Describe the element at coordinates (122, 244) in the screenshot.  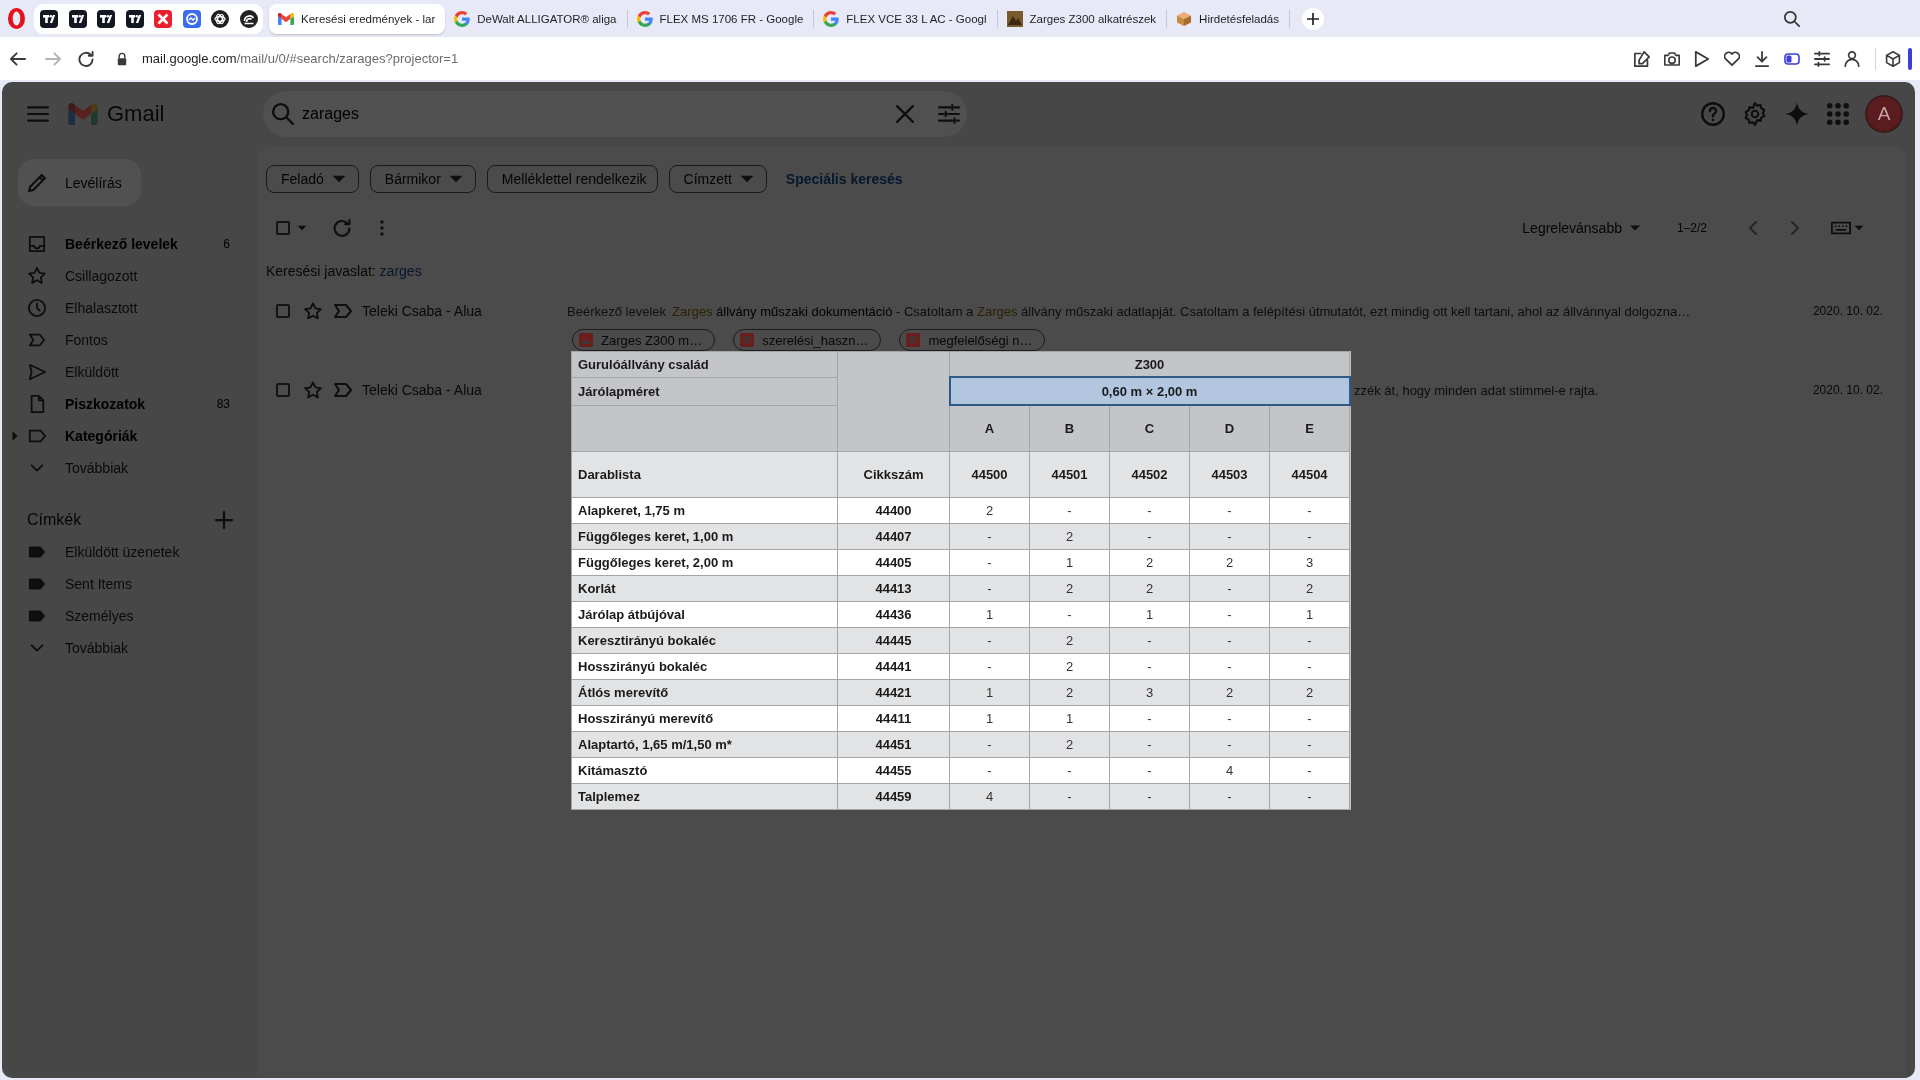
I see `nav-item: Beérkező levelek 6` at that location.